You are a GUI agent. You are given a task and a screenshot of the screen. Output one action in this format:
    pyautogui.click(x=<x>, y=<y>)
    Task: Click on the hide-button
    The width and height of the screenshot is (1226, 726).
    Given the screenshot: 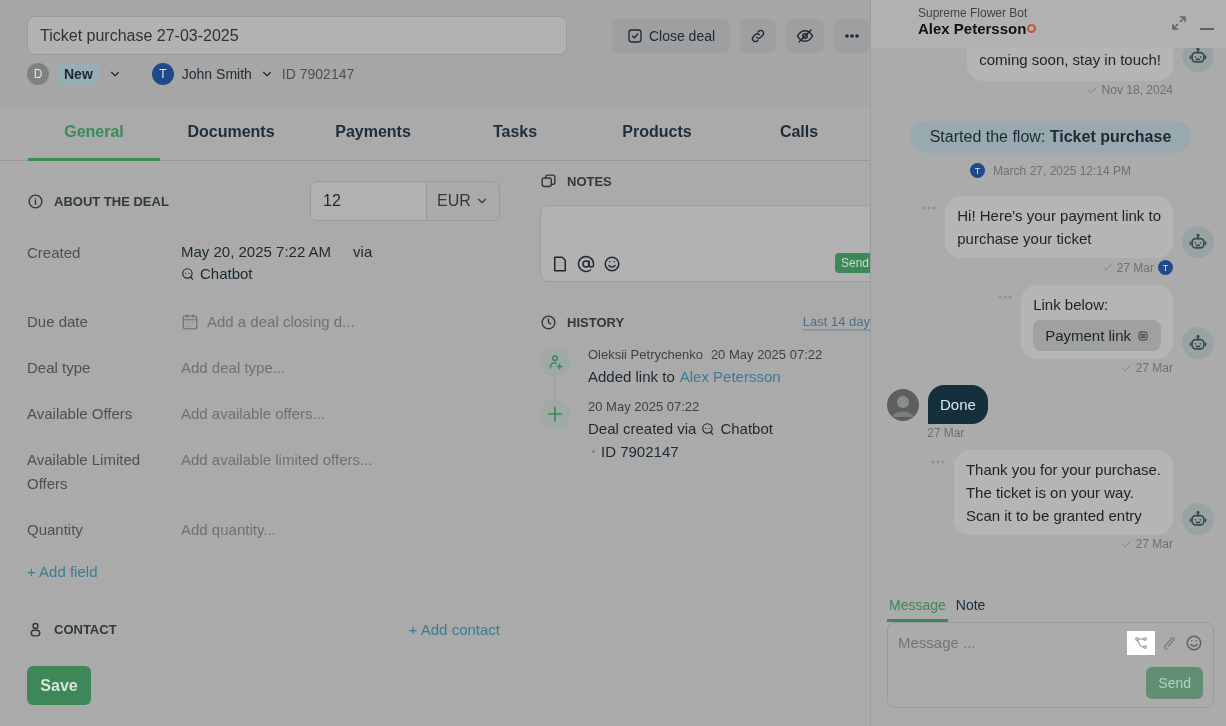 What is the action you would take?
    pyautogui.click(x=805, y=35)
    